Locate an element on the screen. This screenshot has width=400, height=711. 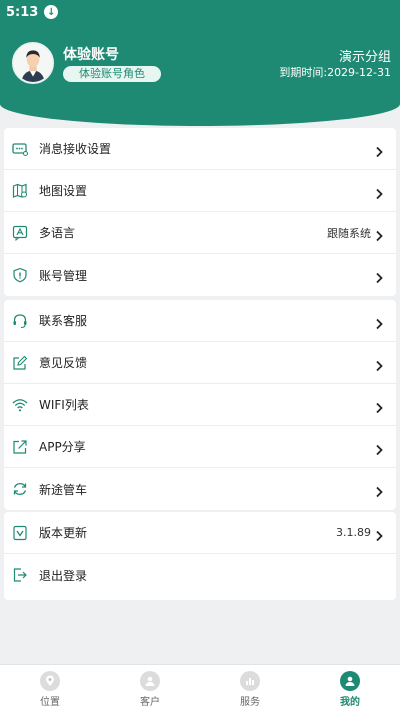
bottom-tab-bar: 位置 客户 服务 我的 is located at coordinates (200, 687).